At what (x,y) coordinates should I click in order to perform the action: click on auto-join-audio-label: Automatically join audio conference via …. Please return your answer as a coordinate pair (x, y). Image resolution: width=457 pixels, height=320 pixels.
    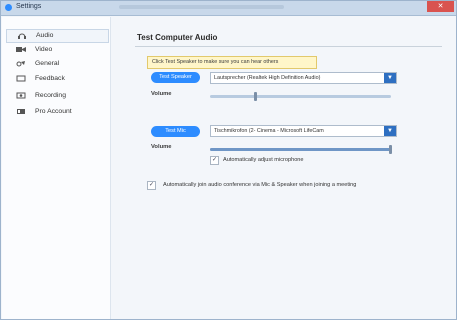
    Looking at the image, I should click on (260, 185).